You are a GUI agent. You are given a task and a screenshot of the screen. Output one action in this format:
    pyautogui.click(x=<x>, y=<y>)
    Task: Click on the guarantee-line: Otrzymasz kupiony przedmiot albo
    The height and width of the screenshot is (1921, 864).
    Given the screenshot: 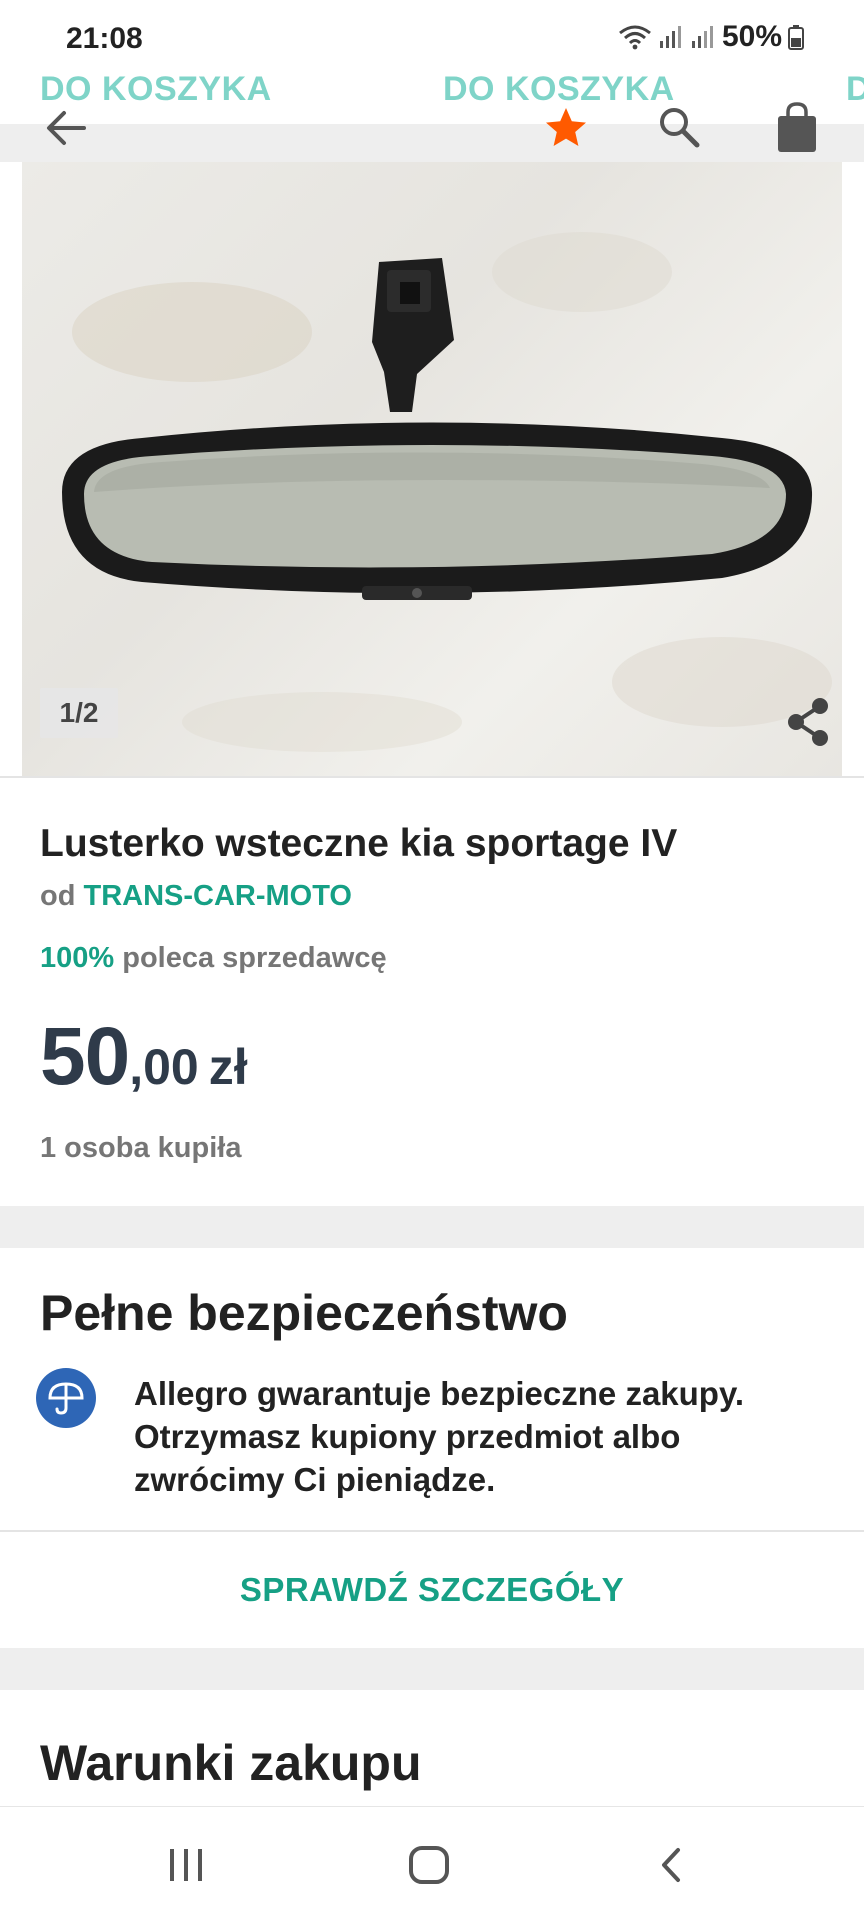 What is the action you would take?
    pyautogui.click(x=407, y=1436)
    